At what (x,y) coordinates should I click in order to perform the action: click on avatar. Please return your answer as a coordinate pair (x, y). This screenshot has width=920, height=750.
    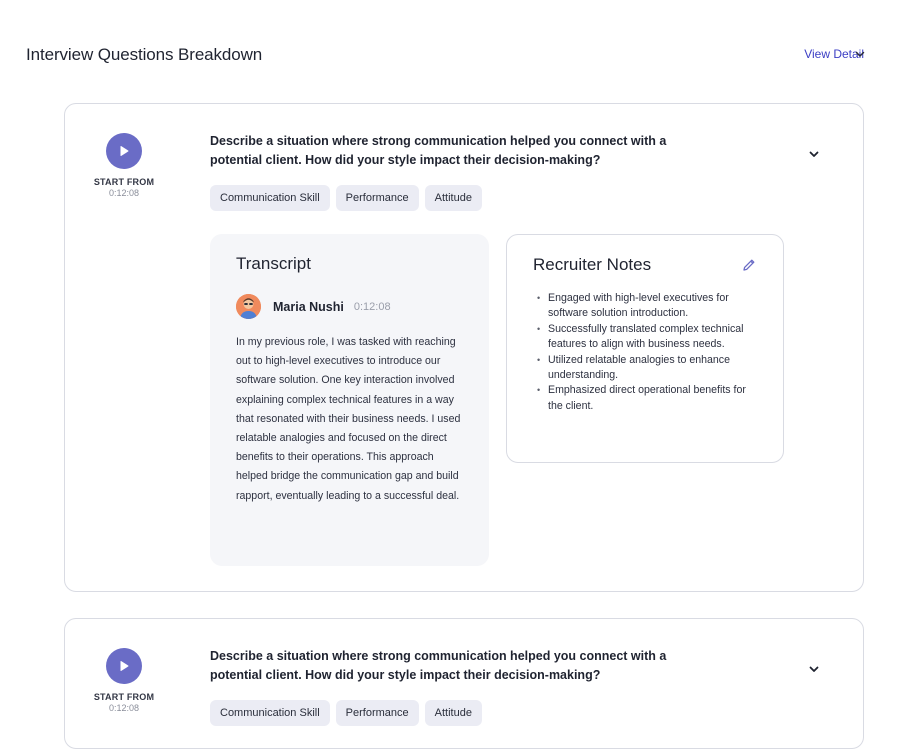
    Looking at the image, I should click on (248, 306).